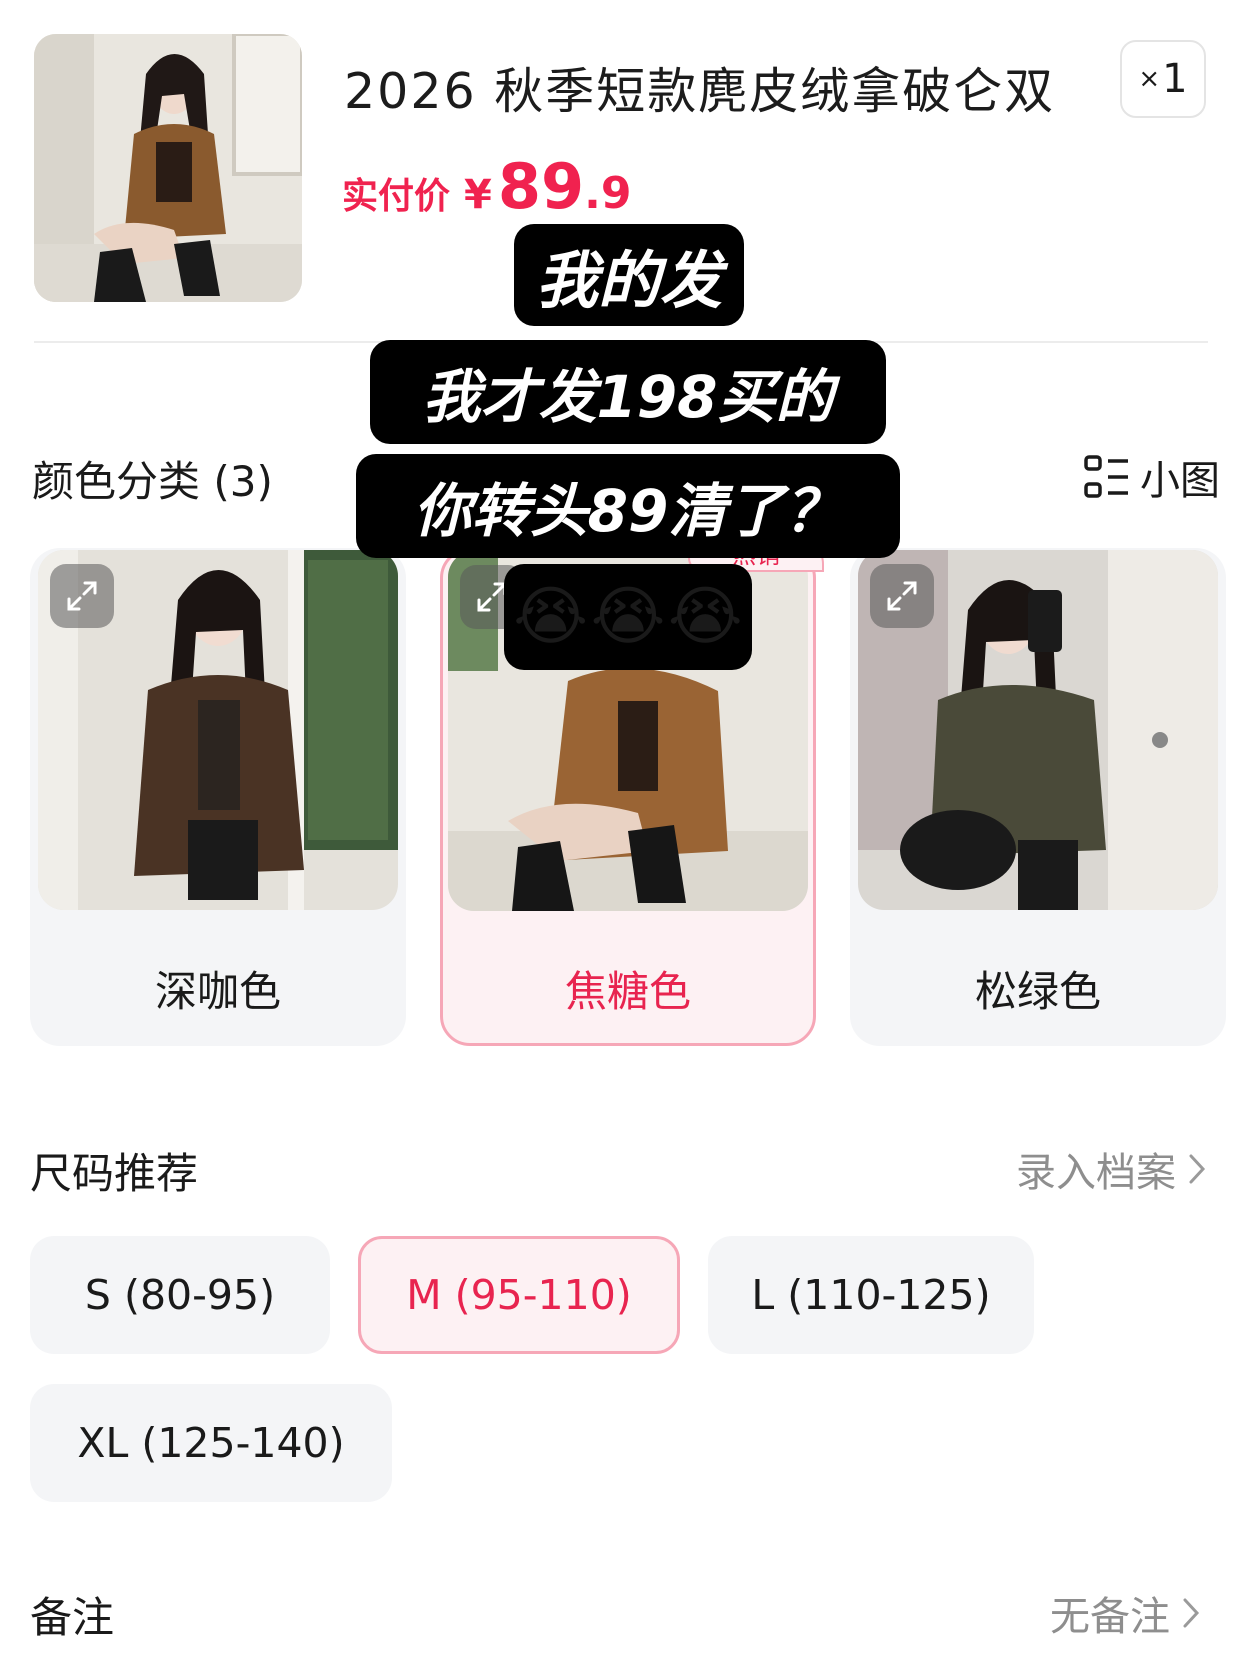 The image size is (1242, 1656). What do you see at coordinates (1037, 991) in the screenshot?
I see `color-option-label: 松绿色` at bounding box center [1037, 991].